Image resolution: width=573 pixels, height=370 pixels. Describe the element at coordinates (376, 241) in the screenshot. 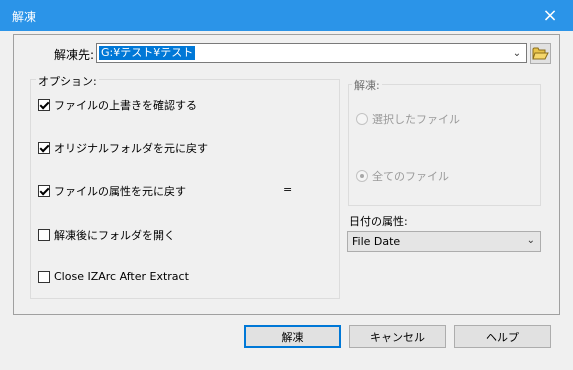

I see `date-attr-value: File Date` at that location.